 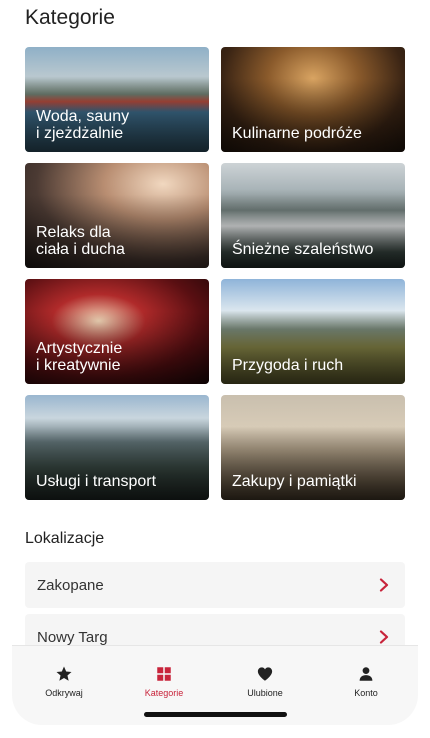 I want to click on category-label: Zakupy i pamiątki, so click(x=294, y=481).